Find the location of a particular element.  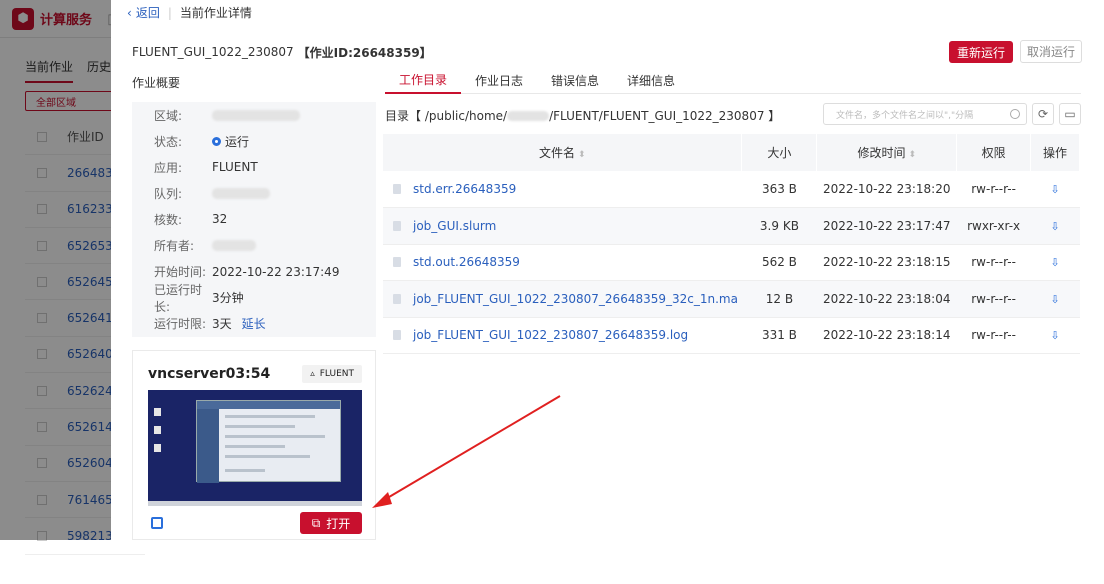

vnc-session-name: vncserver03:54 is located at coordinates (209, 374).